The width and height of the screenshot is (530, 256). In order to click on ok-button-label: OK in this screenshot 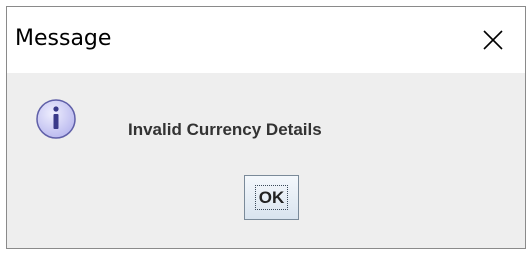, I will do `click(271, 197)`.